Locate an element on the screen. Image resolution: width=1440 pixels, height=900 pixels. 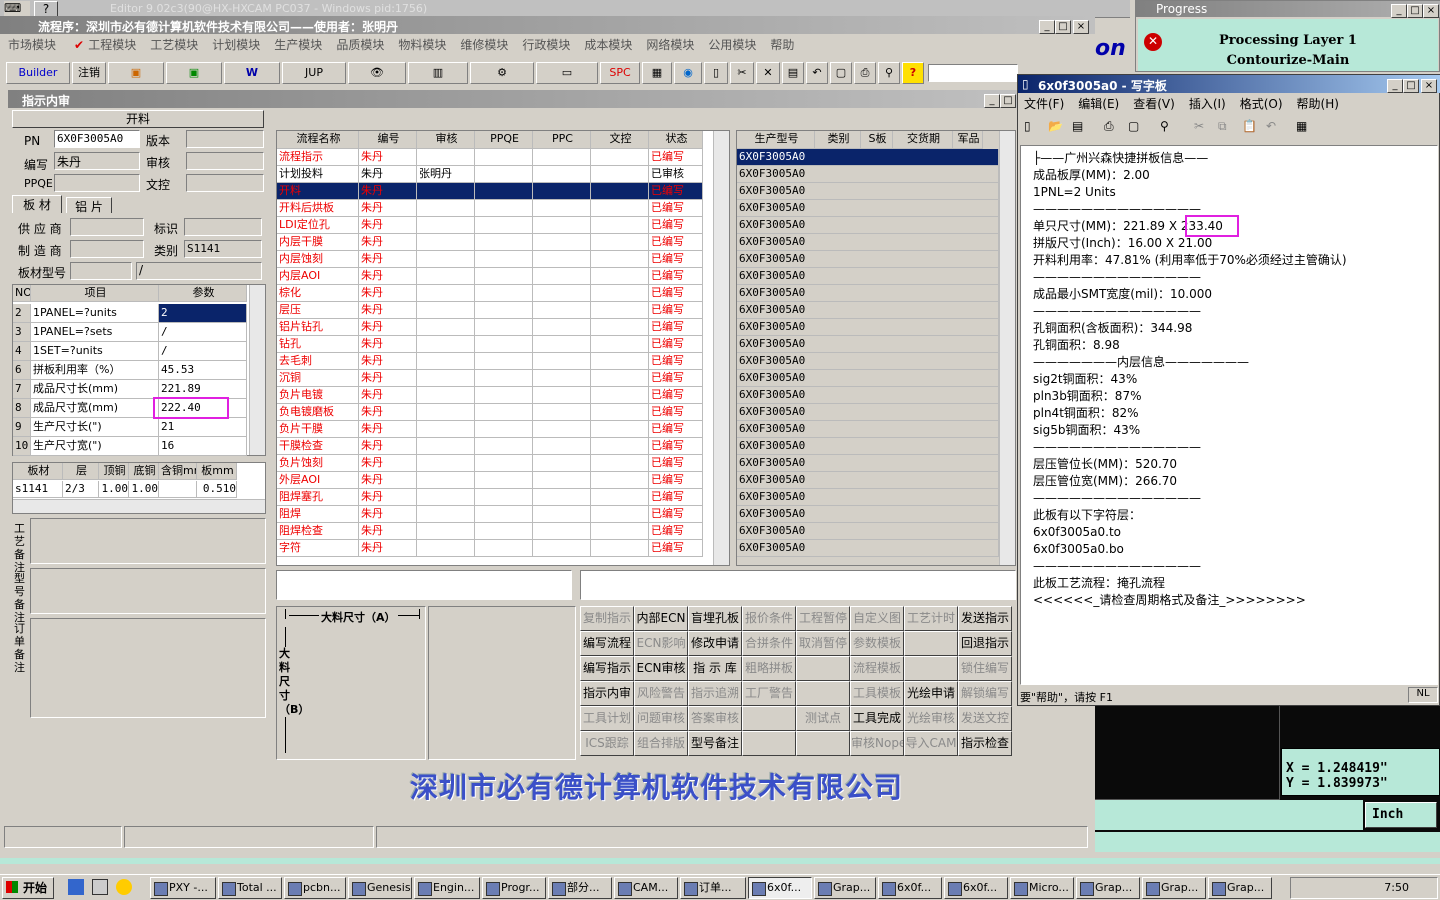
flow-name-cell: 去毛刺 is located at coordinates (318, 361).